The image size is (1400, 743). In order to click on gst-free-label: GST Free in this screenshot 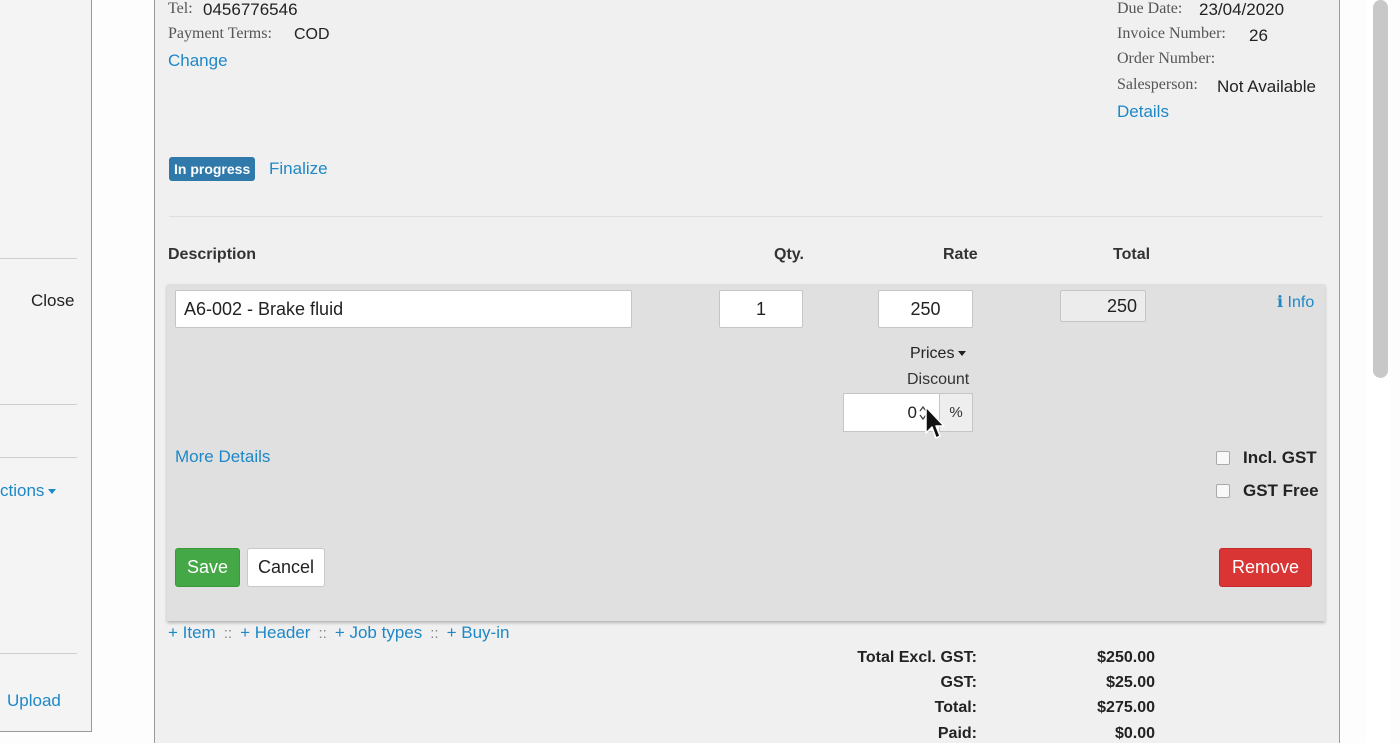, I will do `click(1281, 490)`.